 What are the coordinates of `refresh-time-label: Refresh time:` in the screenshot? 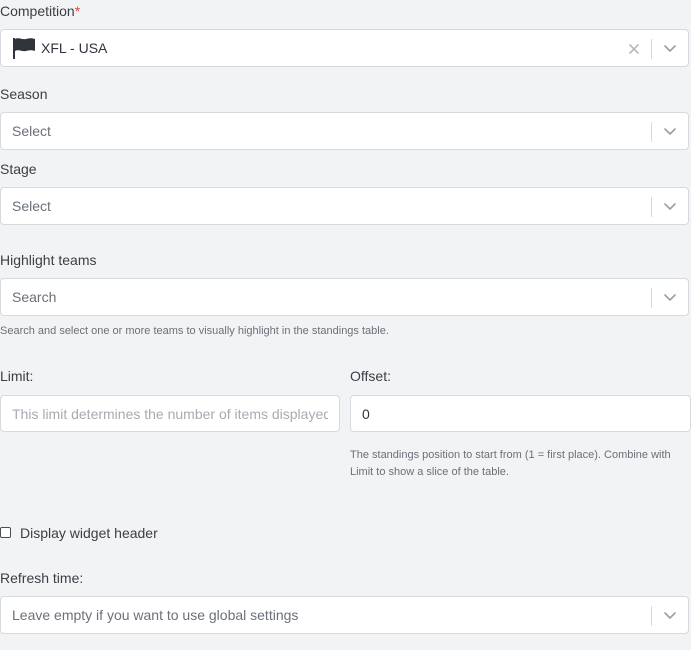 It's located at (42, 578).